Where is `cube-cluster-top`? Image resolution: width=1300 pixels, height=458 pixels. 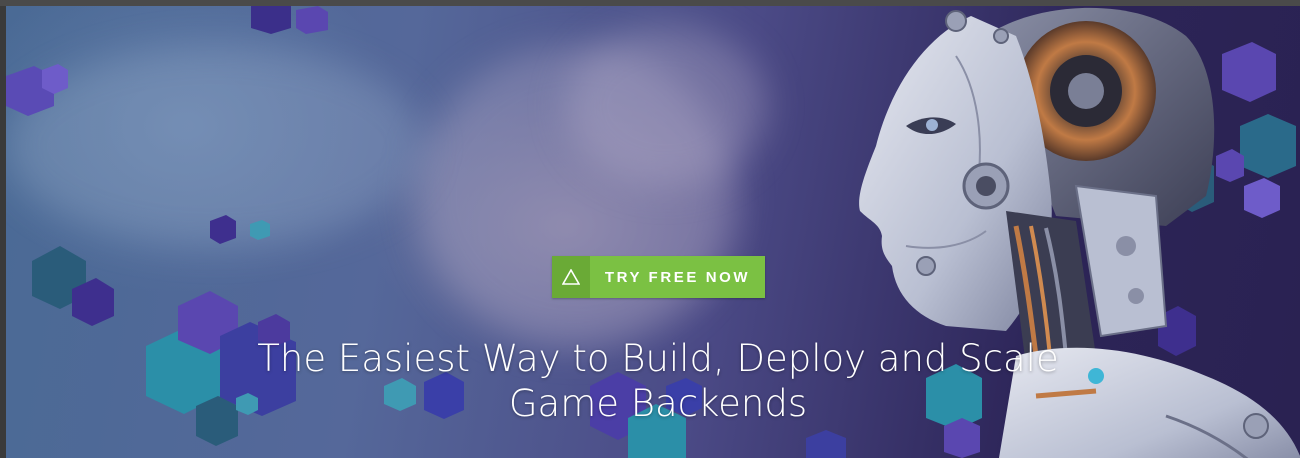 cube-cluster-top is located at coordinates (289, 20).